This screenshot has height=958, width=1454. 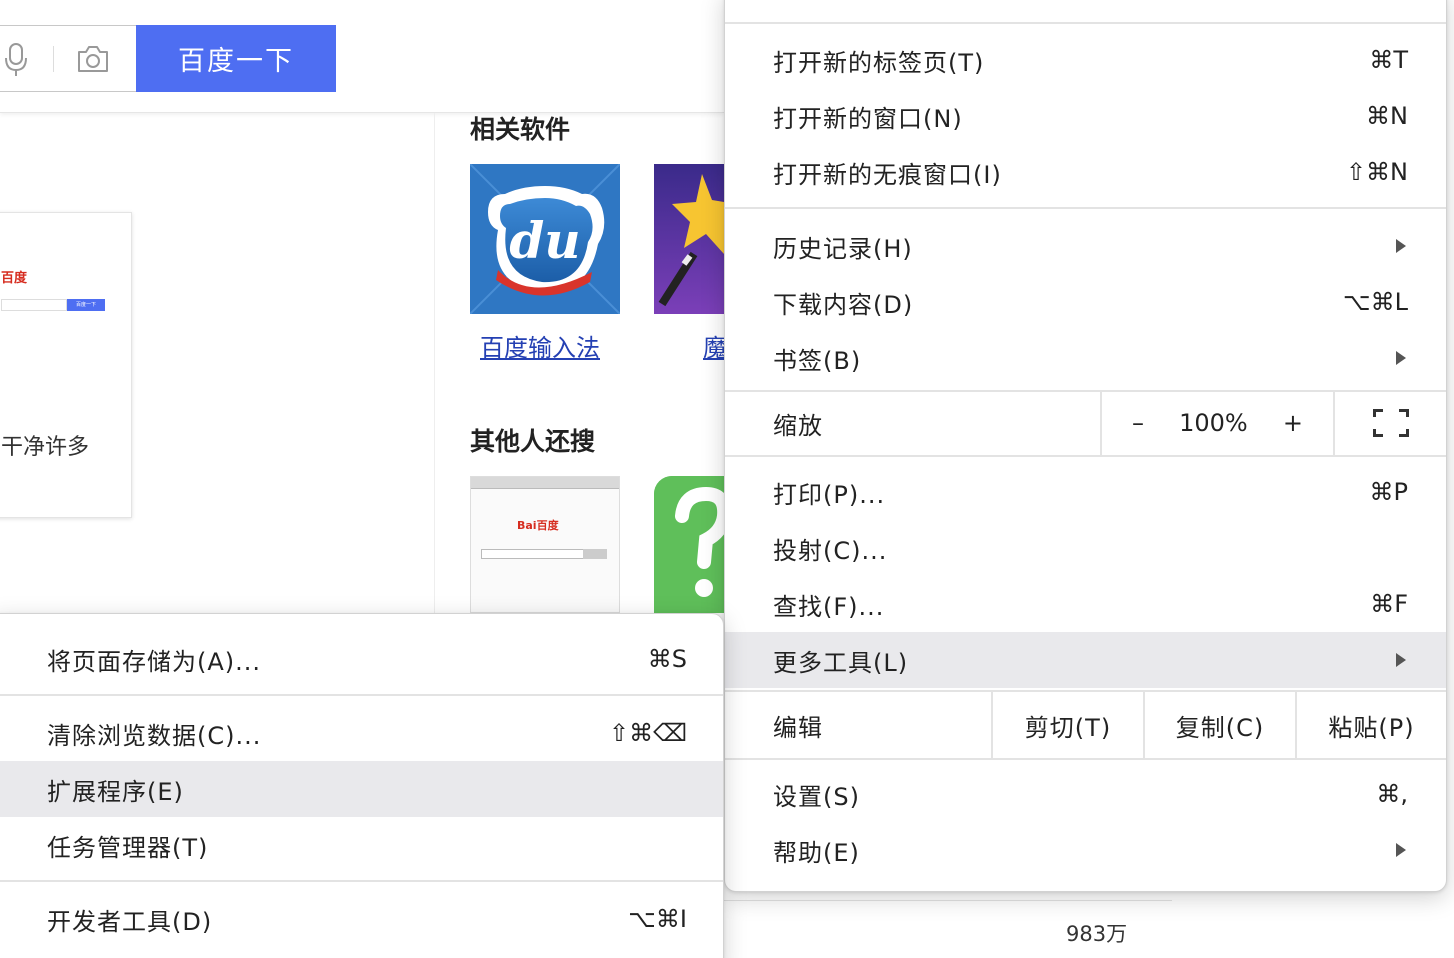 What do you see at coordinates (540, 345) in the screenshot?
I see `app-link-baidu-input: 百度输入法` at bounding box center [540, 345].